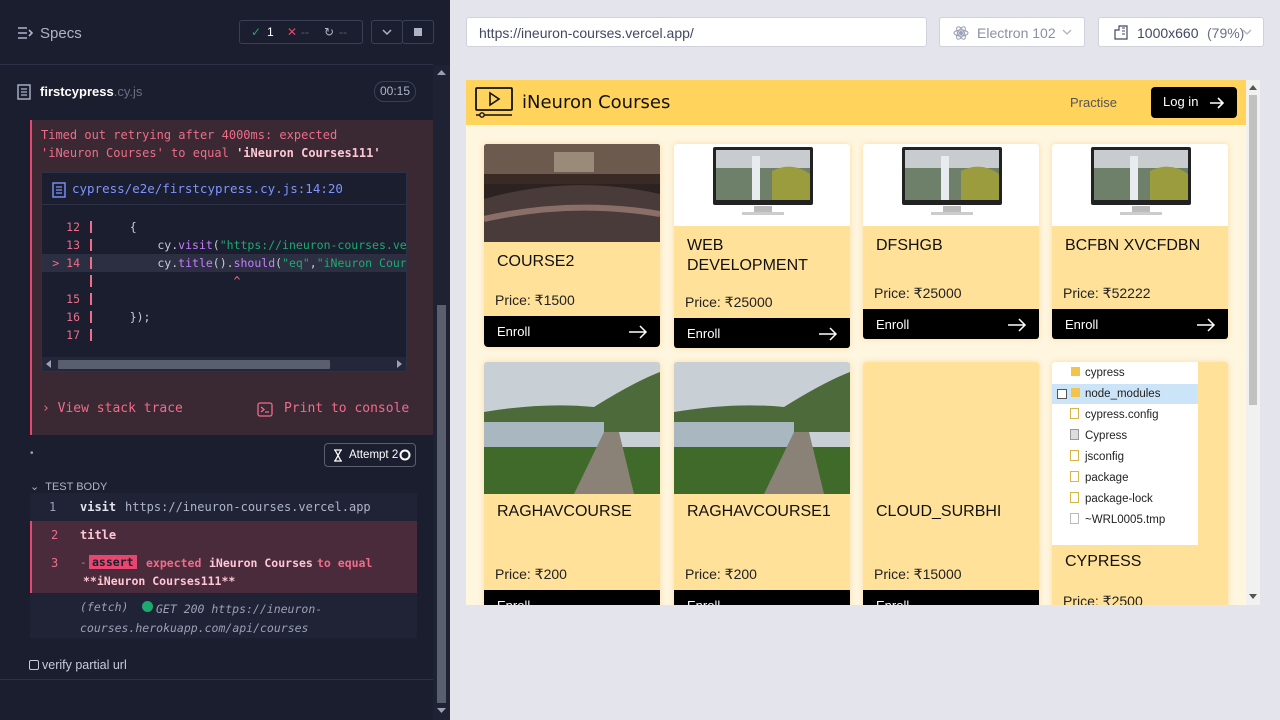  Describe the element at coordinates (224, 299) in the screenshot. I see `code-line: 15` at that location.